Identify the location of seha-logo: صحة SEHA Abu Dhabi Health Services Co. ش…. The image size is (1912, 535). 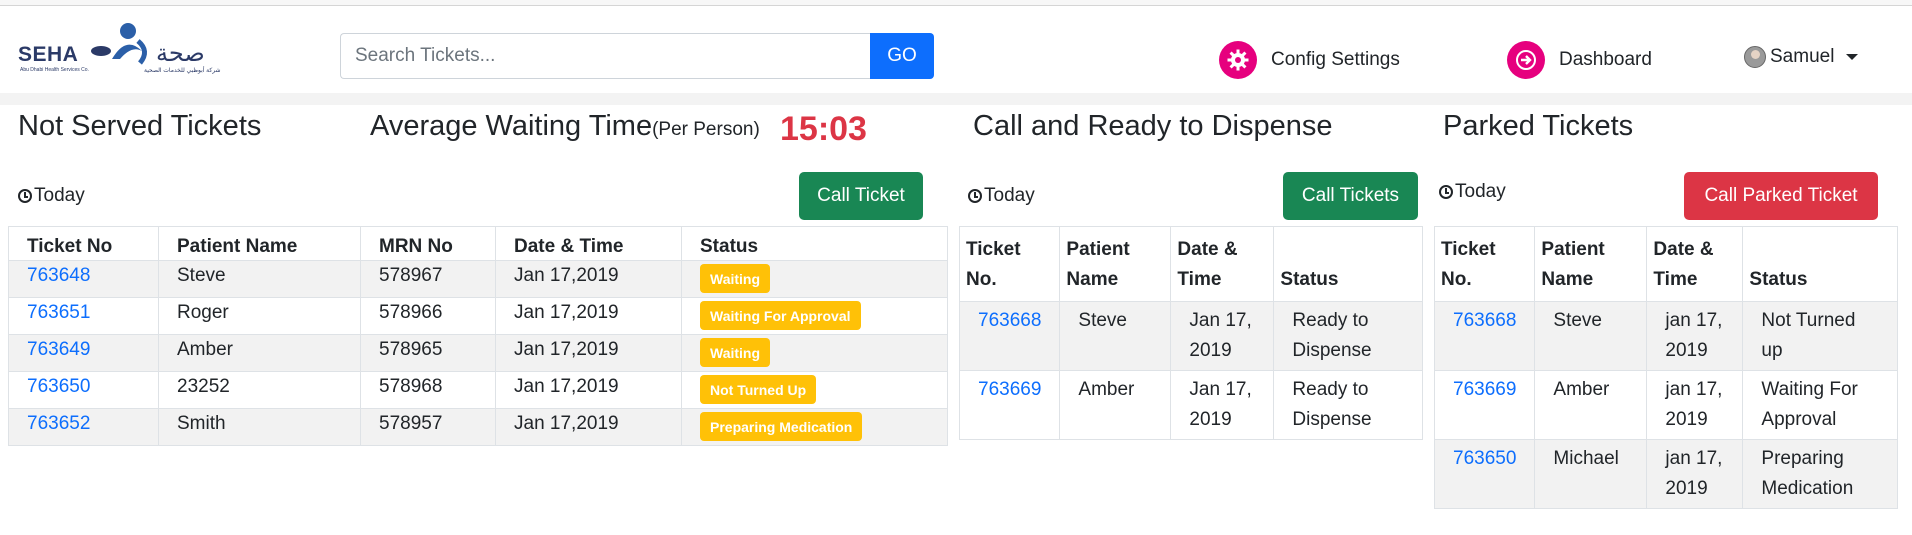
(126, 51).